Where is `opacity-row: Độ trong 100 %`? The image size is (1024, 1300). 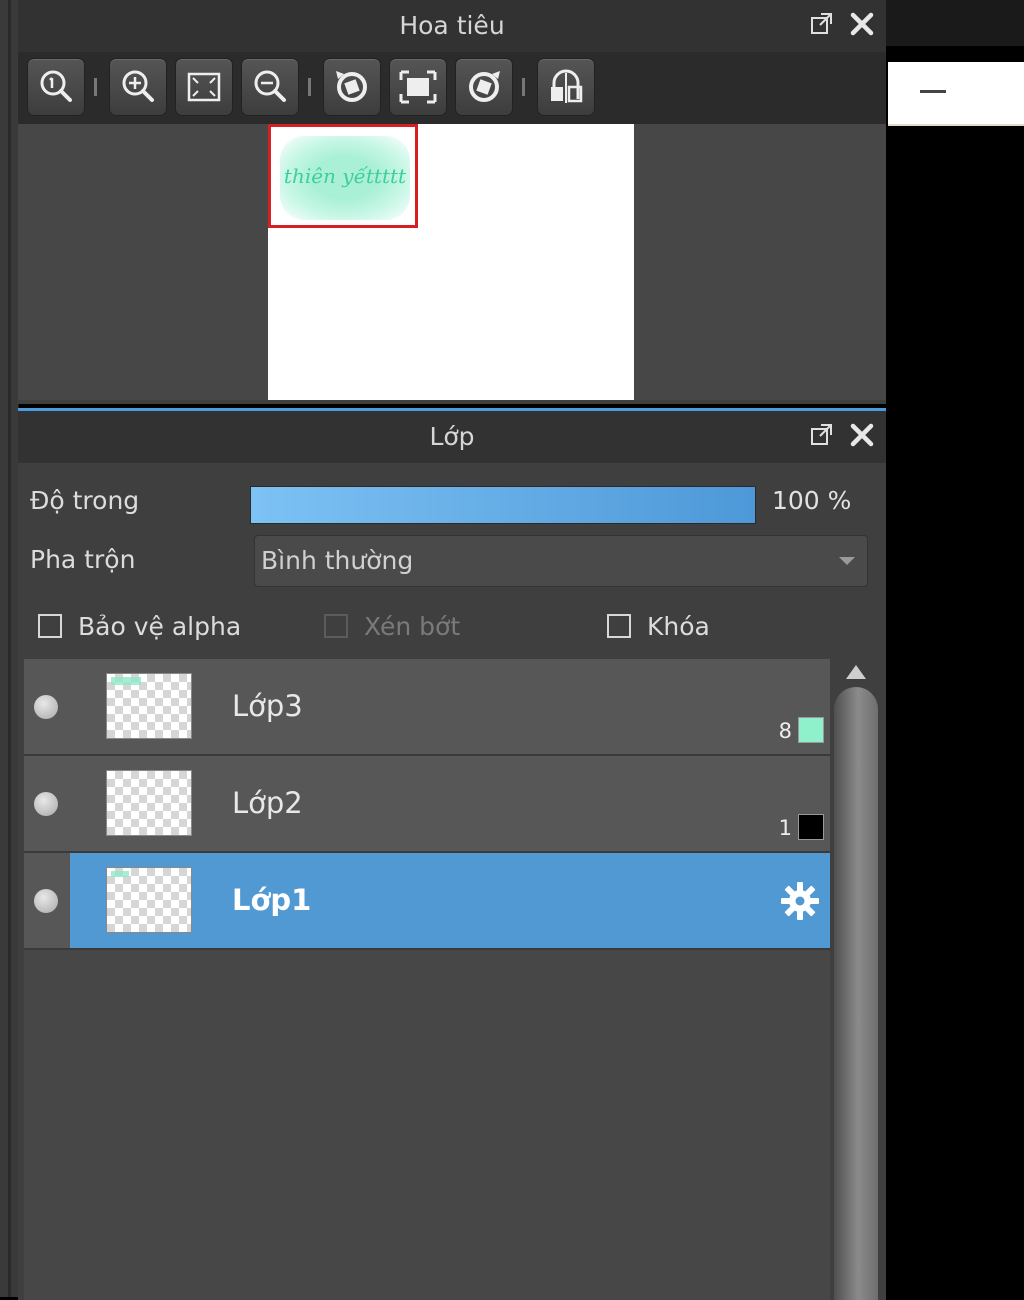 opacity-row: Độ trong 100 % is located at coordinates (452, 501).